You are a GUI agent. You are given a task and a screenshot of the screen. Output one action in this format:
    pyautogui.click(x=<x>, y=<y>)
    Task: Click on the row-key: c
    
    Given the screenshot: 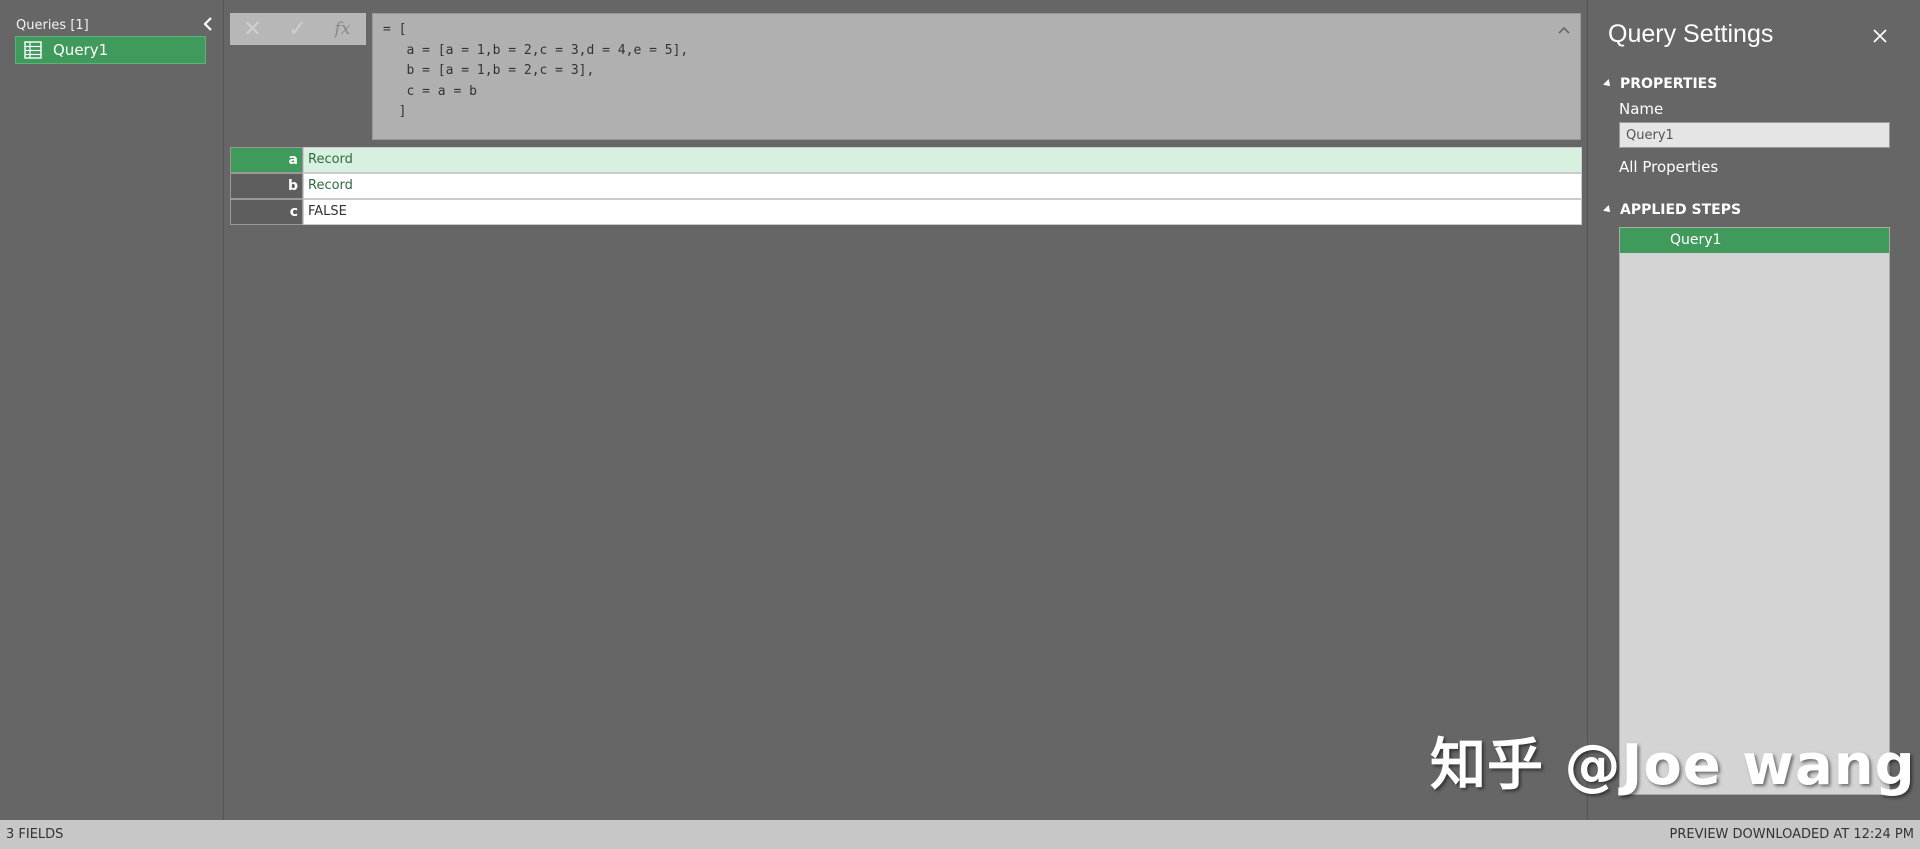 What is the action you would take?
    pyautogui.click(x=266, y=212)
    